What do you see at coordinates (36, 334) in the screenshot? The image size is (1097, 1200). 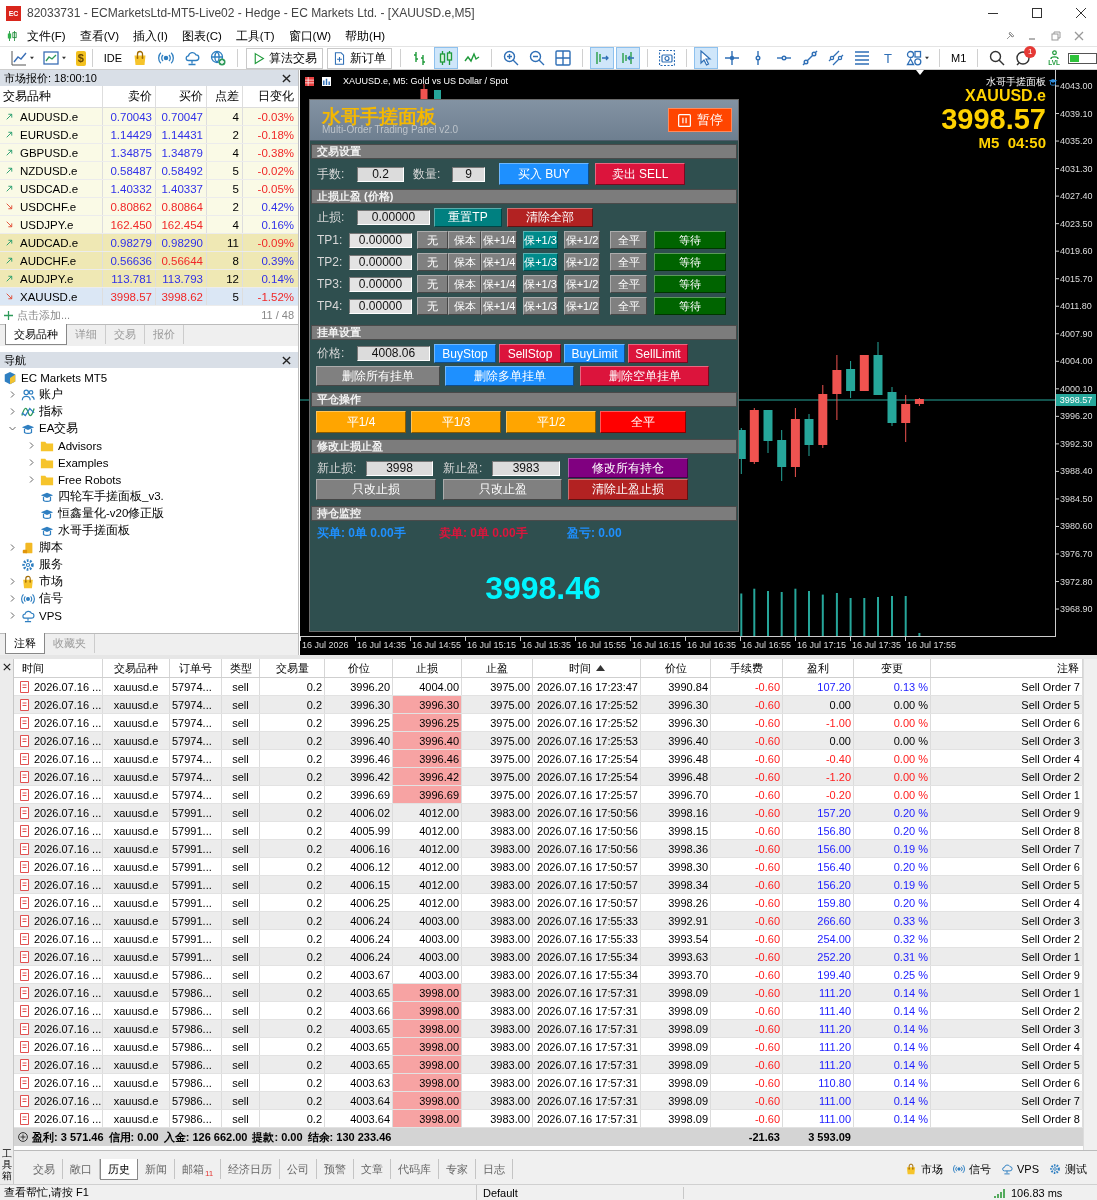 I see `tab: 交易品种` at bounding box center [36, 334].